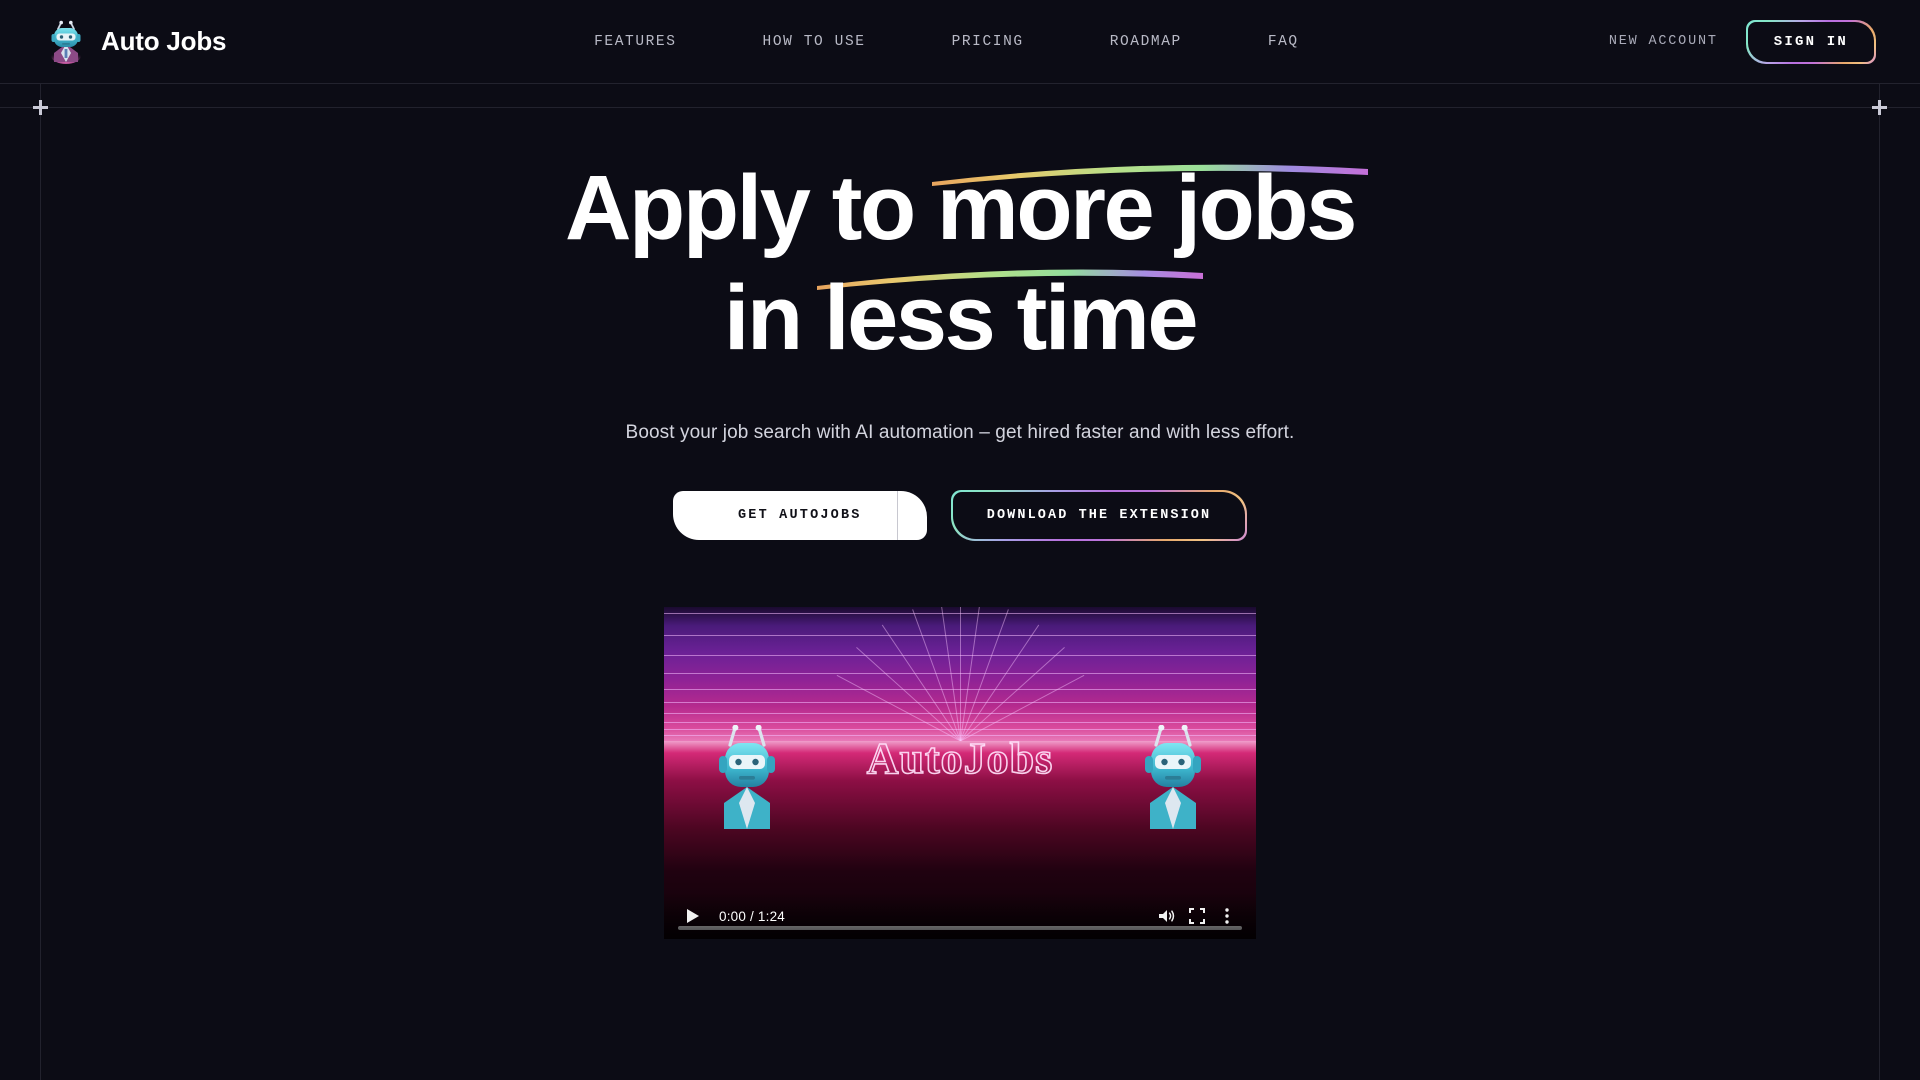 This screenshot has width=1920, height=1080. I want to click on more-options-icon, so click(1227, 916).